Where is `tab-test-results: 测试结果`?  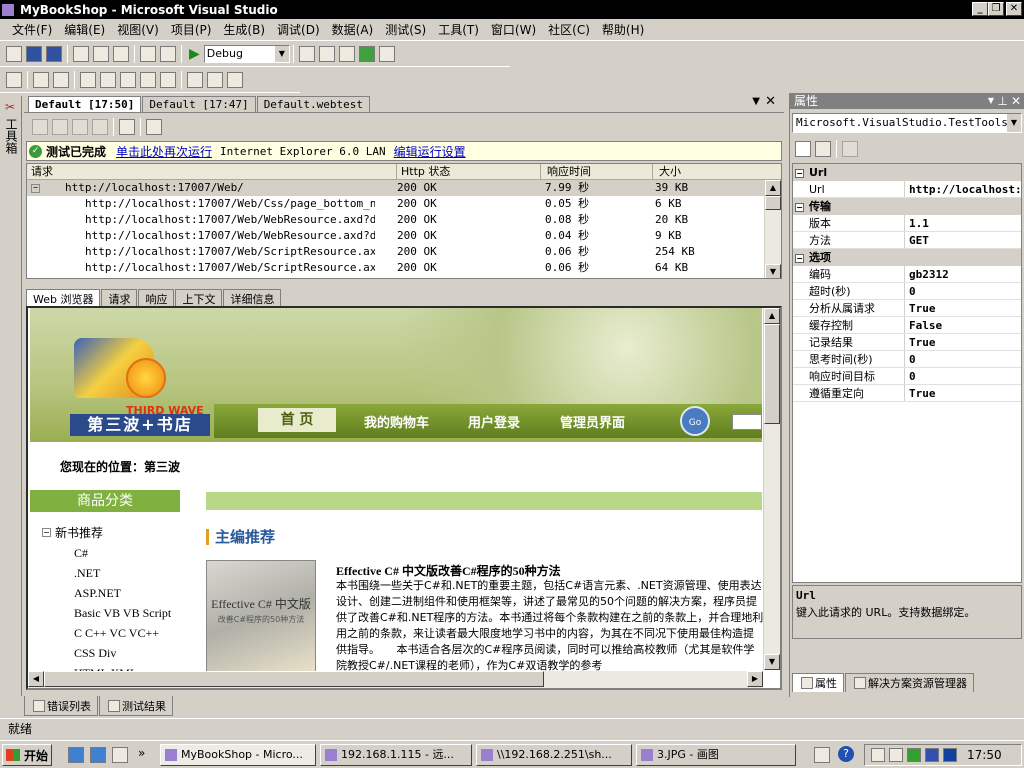 tab-test-results: 测试结果 is located at coordinates (136, 706).